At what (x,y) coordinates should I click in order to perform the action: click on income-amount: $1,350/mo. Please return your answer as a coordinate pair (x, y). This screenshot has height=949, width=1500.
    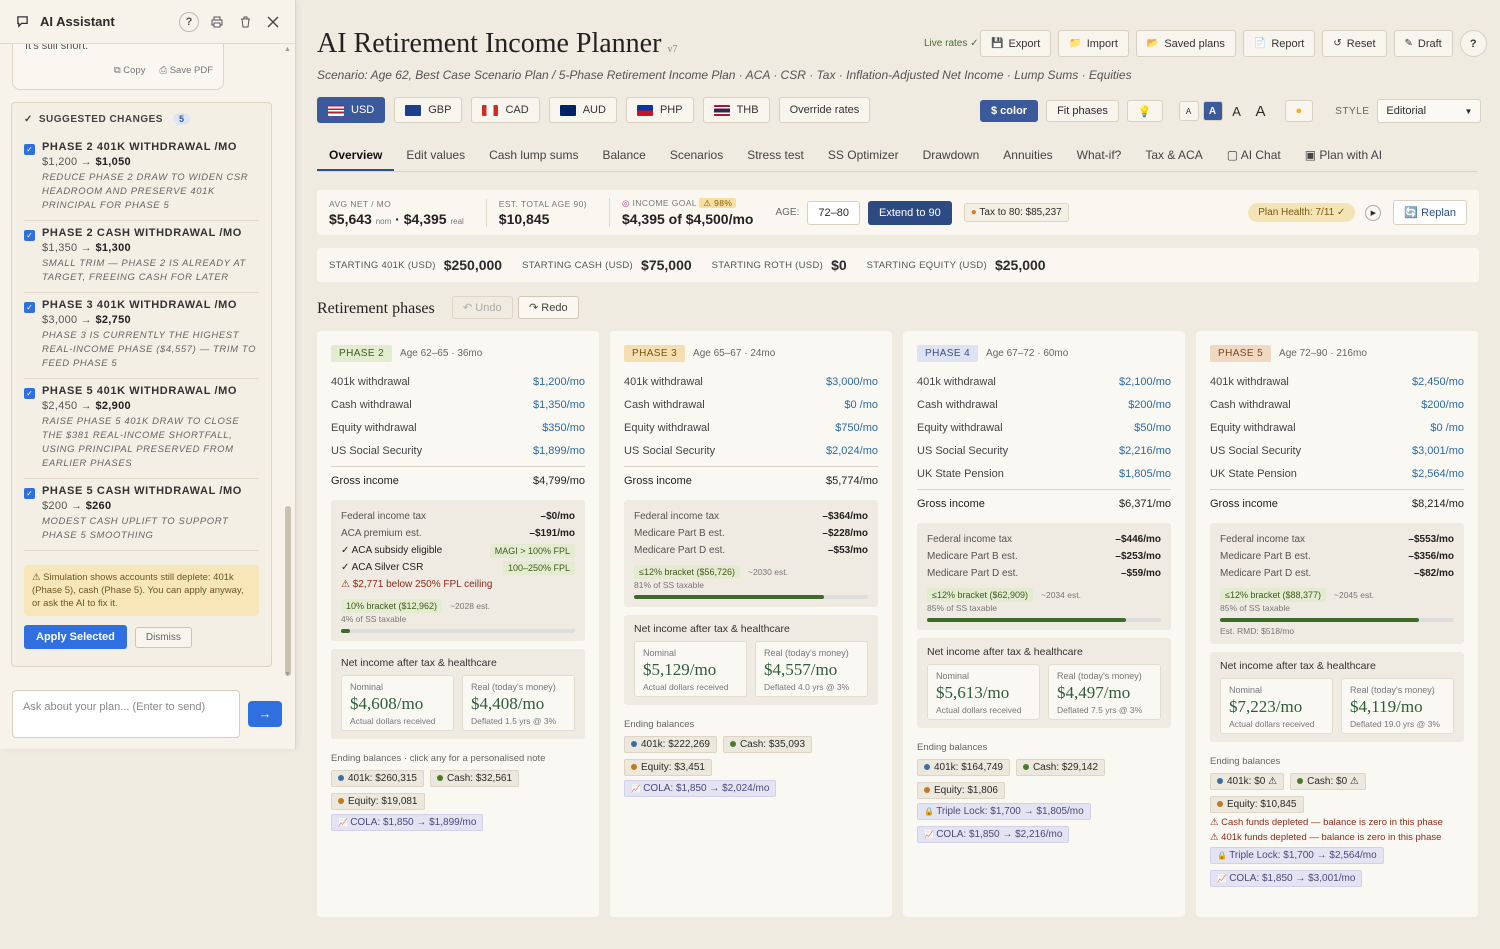
    Looking at the image, I should click on (559, 405).